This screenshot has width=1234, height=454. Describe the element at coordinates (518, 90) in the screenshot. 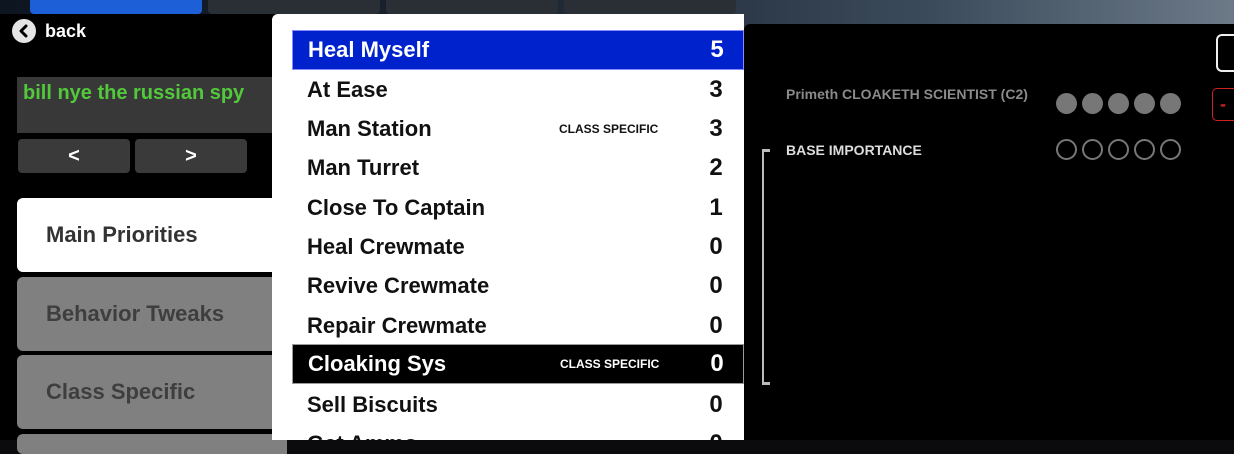

I see `priority-row-at-ease: At Ease 3` at that location.